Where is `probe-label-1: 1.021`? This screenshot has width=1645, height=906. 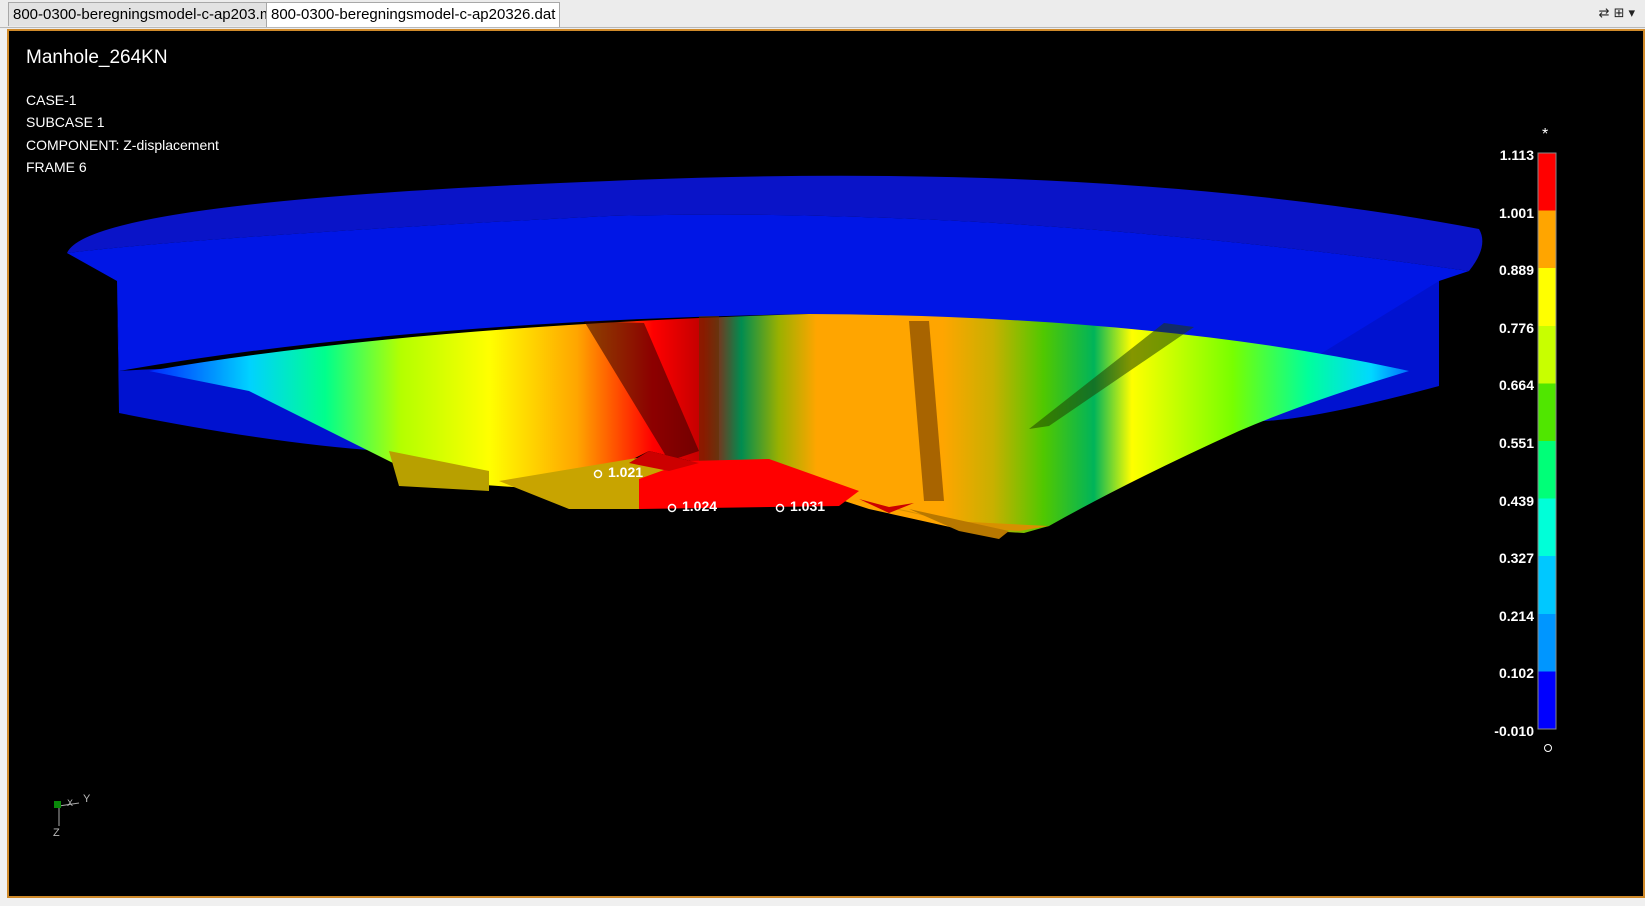 probe-label-1: 1.021 is located at coordinates (626, 472).